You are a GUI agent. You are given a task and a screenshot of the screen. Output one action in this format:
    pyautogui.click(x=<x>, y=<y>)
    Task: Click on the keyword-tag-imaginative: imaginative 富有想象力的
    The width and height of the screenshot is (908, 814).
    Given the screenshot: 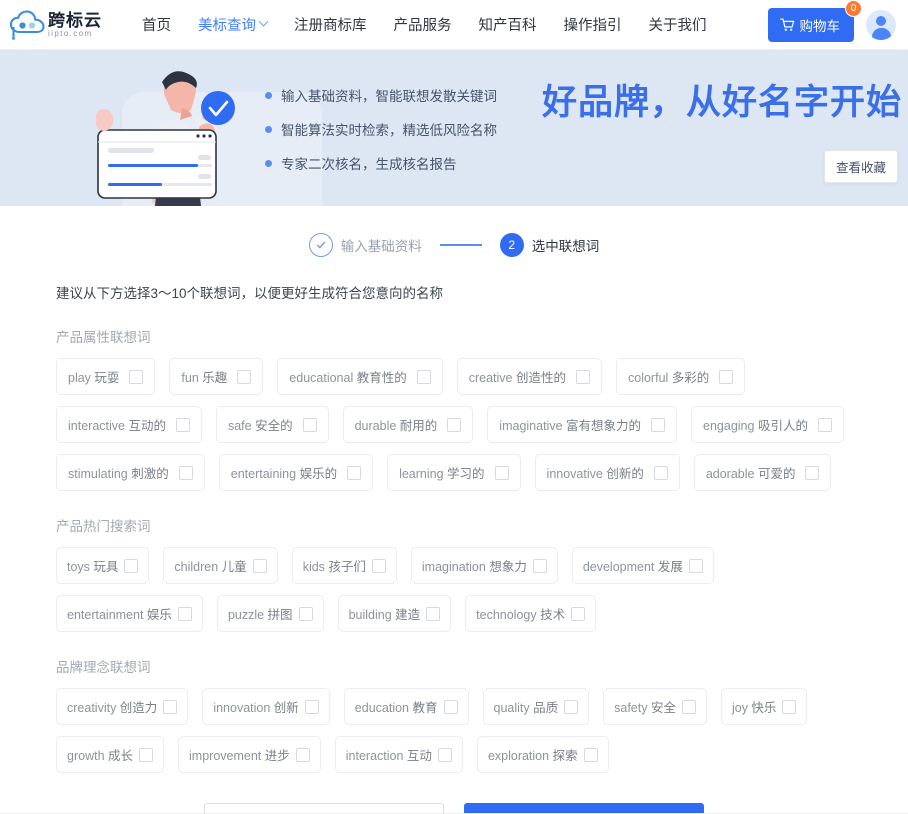 What is the action you would take?
    pyautogui.click(x=582, y=424)
    